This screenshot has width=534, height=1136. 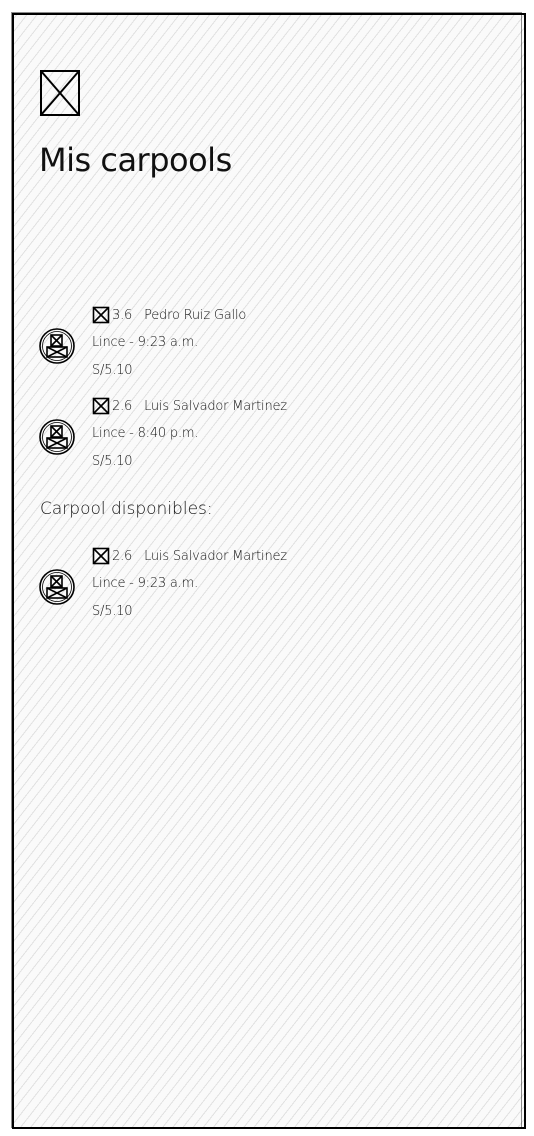 I want to click on carpool-header-line: 3.6 Pedro Ruiz Gallo, so click(x=169, y=315).